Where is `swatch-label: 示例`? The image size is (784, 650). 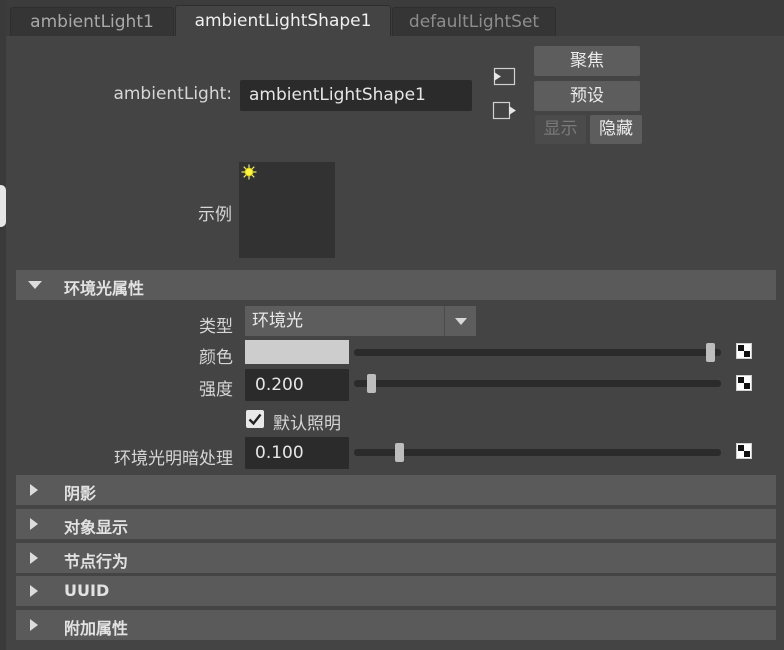
swatch-label: 示例 is located at coordinates (215, 215).